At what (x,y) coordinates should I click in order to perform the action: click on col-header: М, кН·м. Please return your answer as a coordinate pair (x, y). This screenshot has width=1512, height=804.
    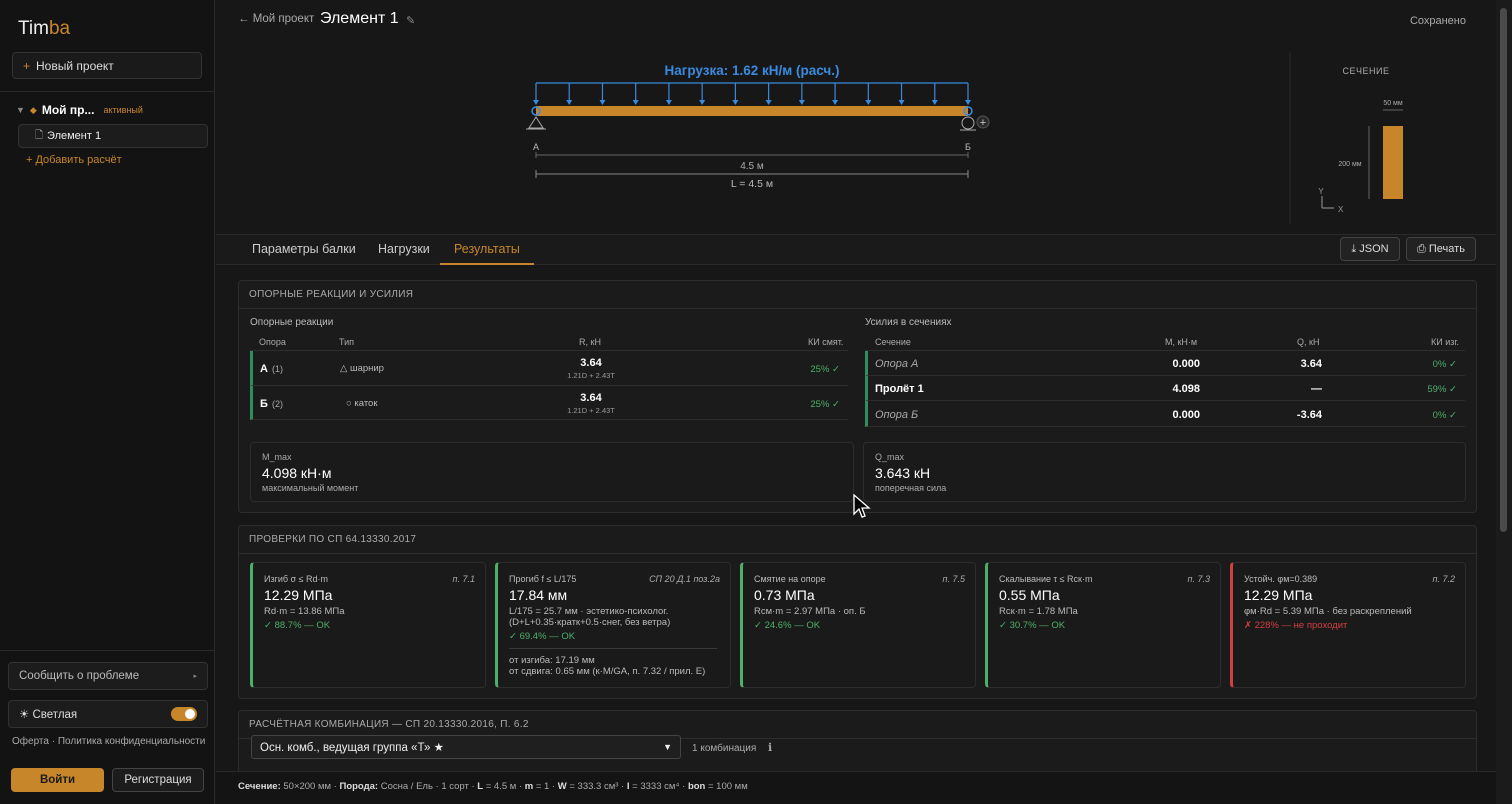
    Looking at the image, I should click on (1181, 342).